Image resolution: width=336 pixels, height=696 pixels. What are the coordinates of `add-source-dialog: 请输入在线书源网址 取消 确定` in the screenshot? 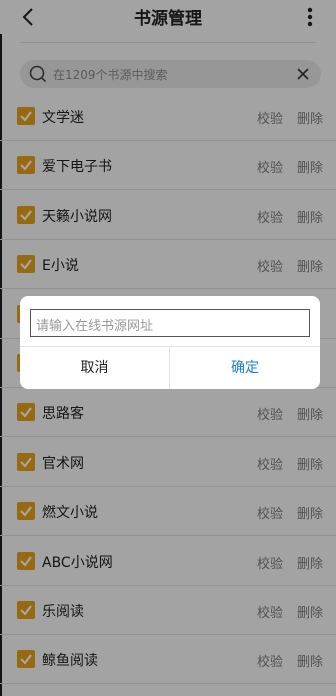 It's located at (170, 342).